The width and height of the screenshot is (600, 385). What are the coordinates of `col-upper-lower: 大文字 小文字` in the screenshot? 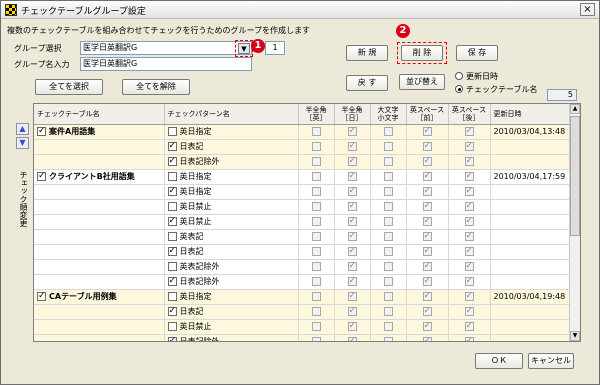 It's located at (388, 114).